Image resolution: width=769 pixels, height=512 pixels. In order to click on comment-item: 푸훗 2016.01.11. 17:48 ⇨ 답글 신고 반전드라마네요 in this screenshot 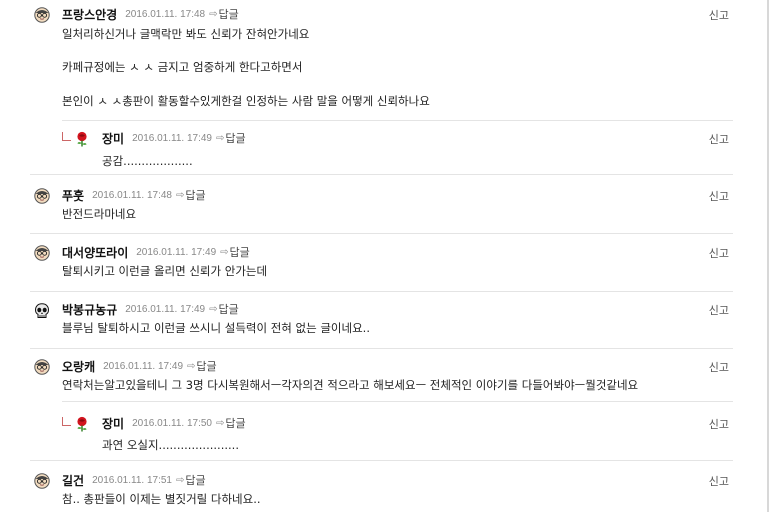, I will do `click(384, 206)`.